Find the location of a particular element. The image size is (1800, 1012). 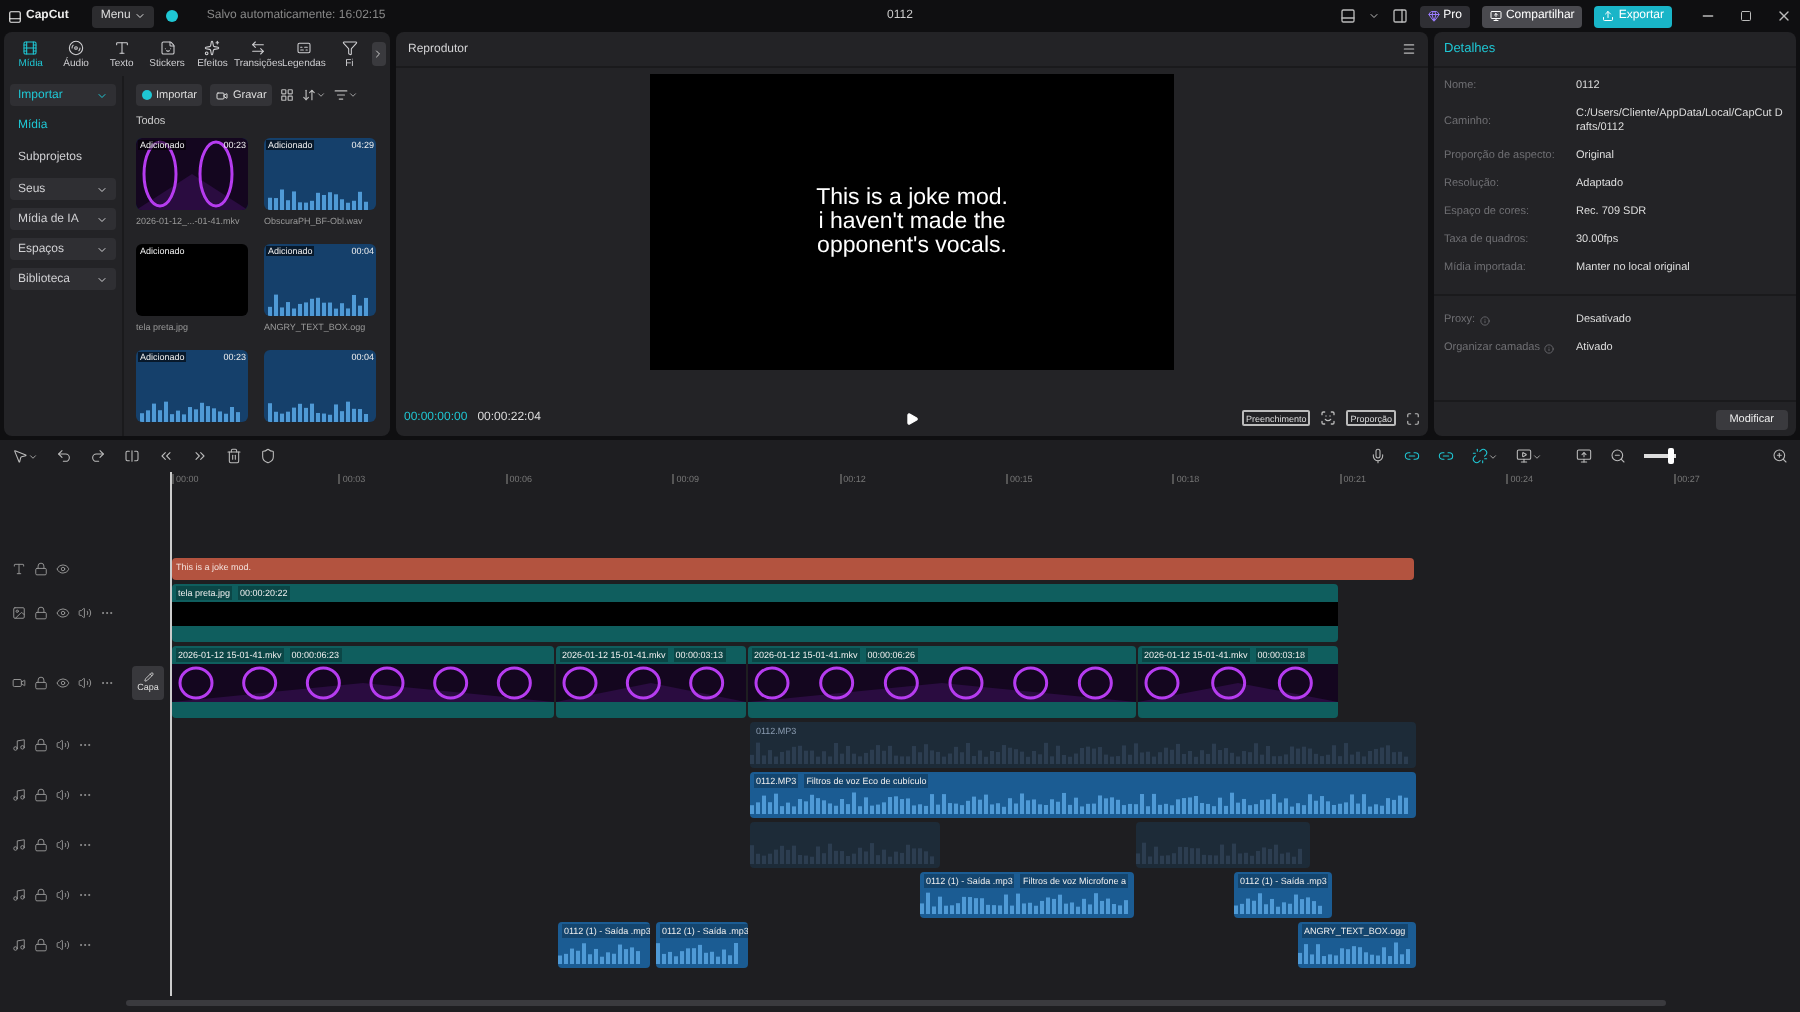

zoom-out-icon is located at coordinates (1618, 456).